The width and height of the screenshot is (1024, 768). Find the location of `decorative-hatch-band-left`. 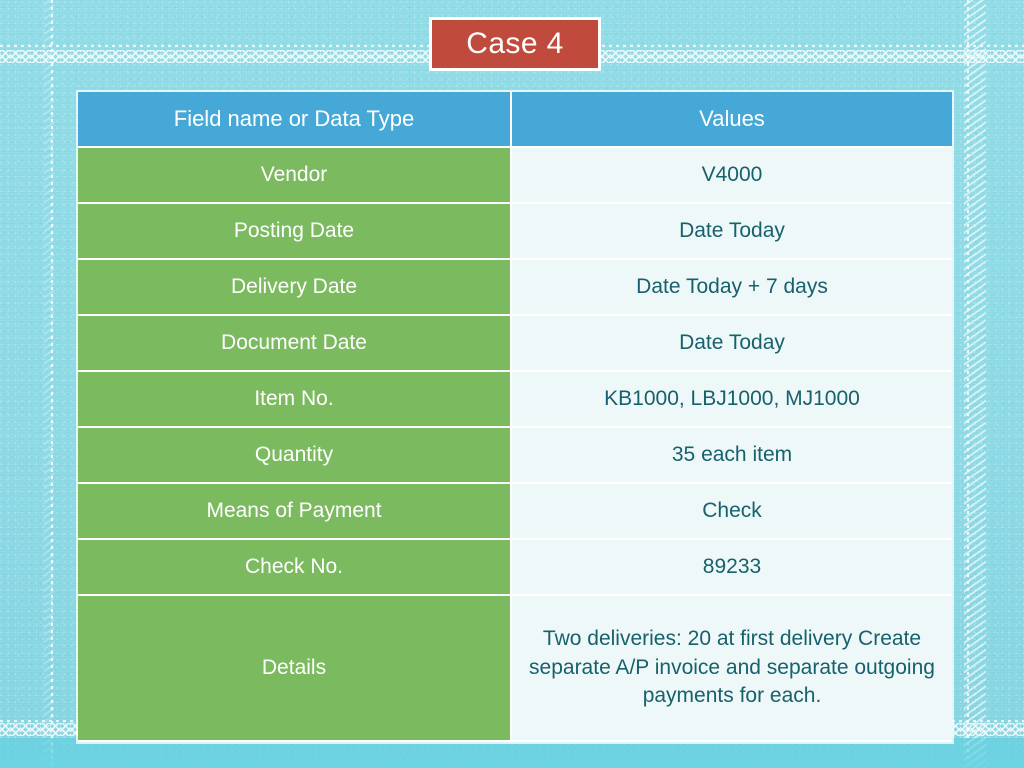

decorative-hatch-band-left is located at coordinates (49, 384).